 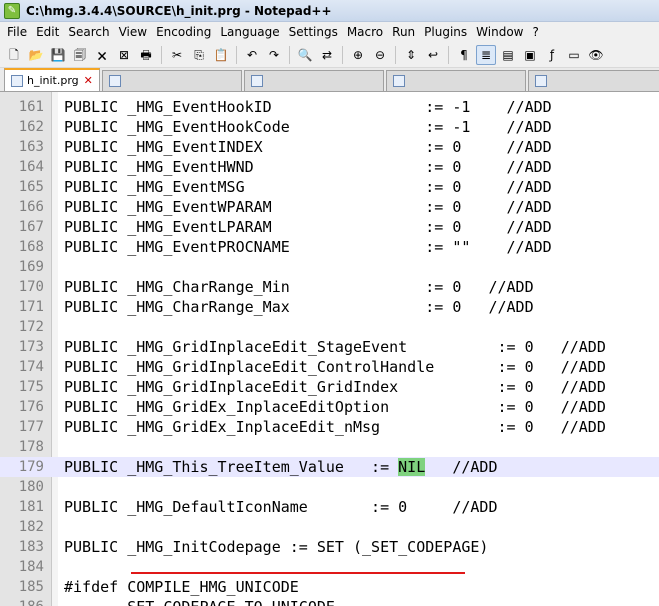 What do you see at coordinates (329, 227) in the screenshot?
I see `code-line: 167 PUBLIC _HMG_EventLPARAM := 0 //ADD` at bounding box center [329, 227].